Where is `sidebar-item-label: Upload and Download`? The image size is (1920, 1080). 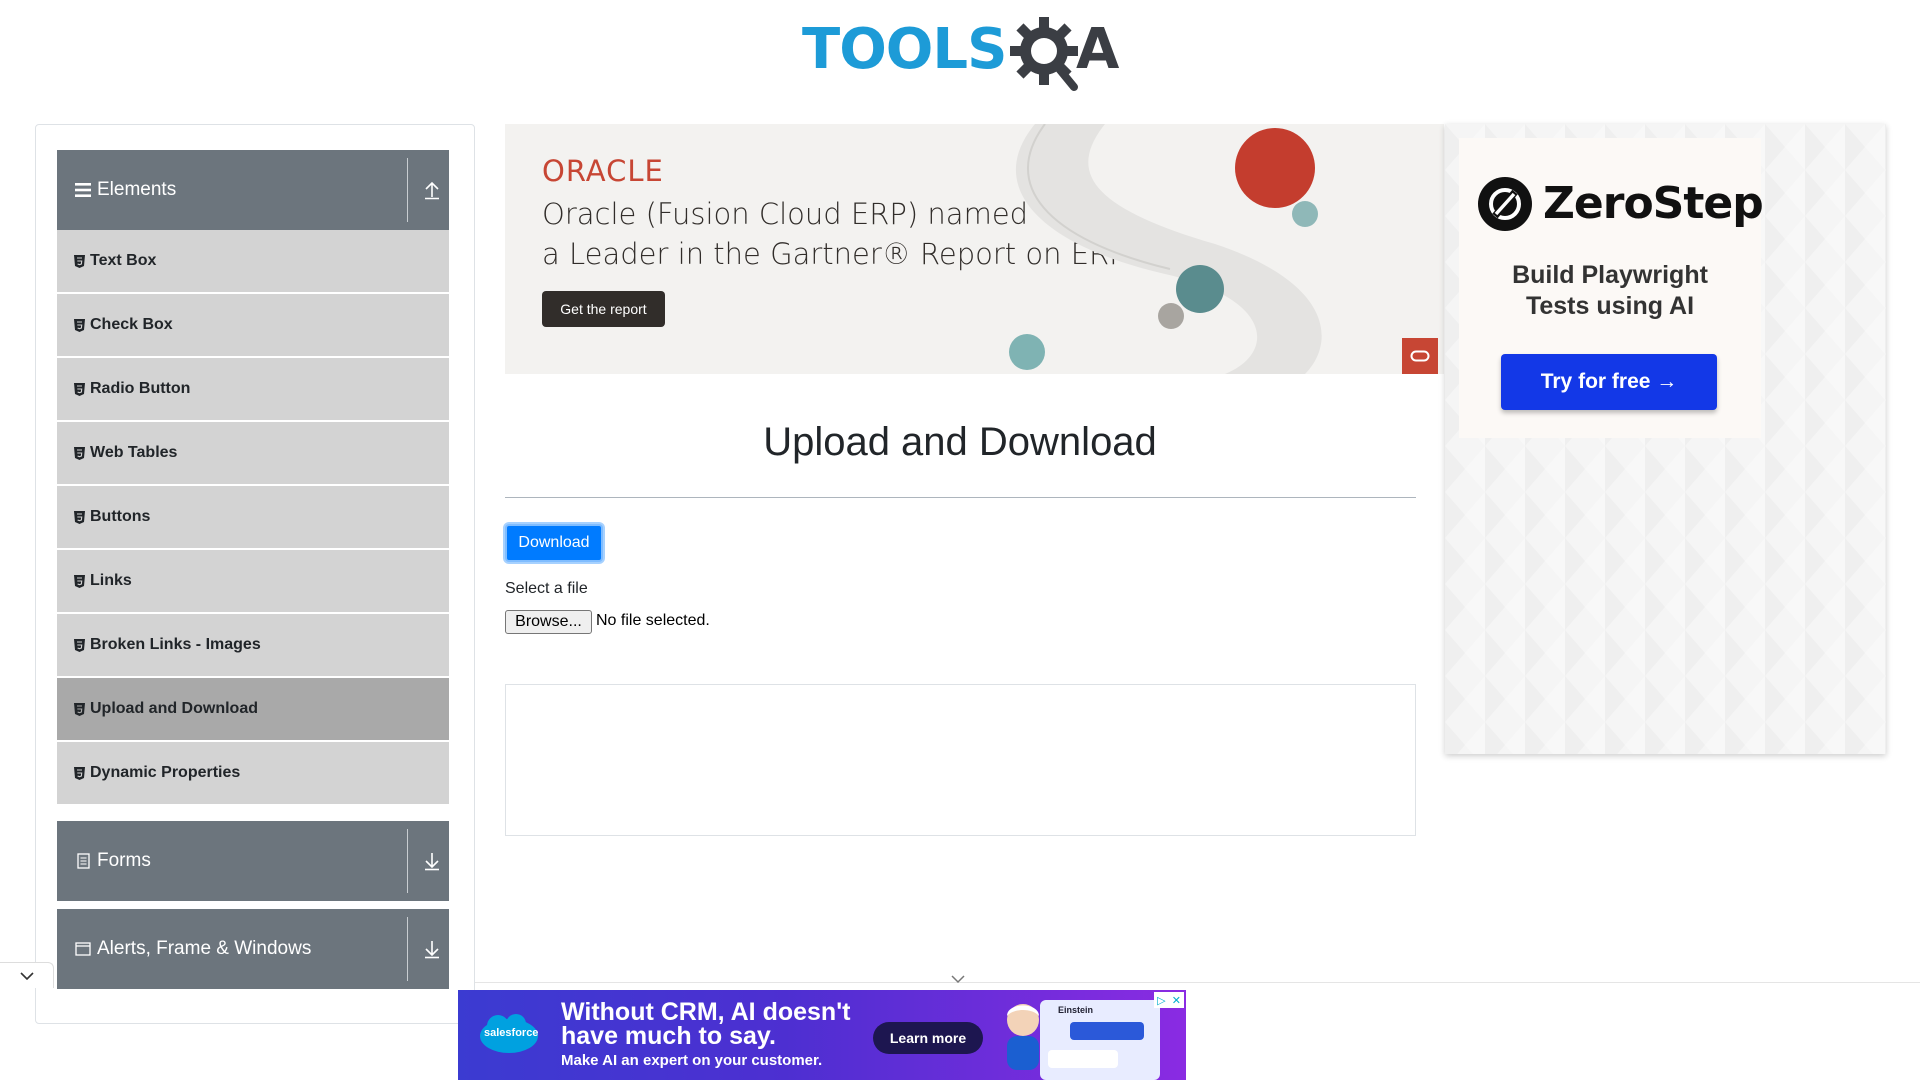
sidebar-item-label: Upload and Download is located at coordinates (174, 708).